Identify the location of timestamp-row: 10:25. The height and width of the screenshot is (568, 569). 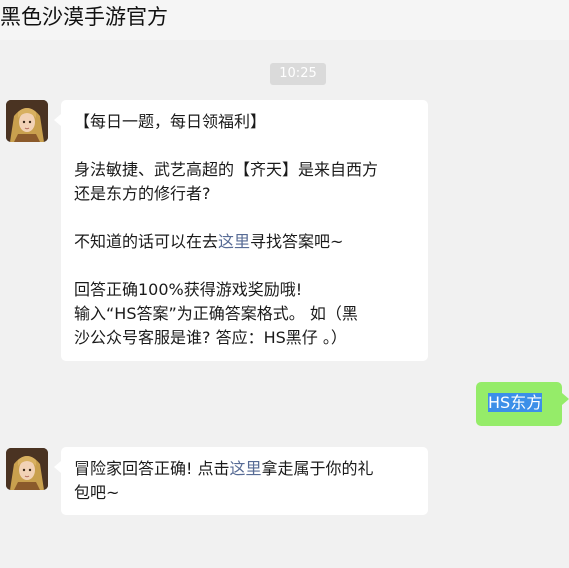
(284, 73).